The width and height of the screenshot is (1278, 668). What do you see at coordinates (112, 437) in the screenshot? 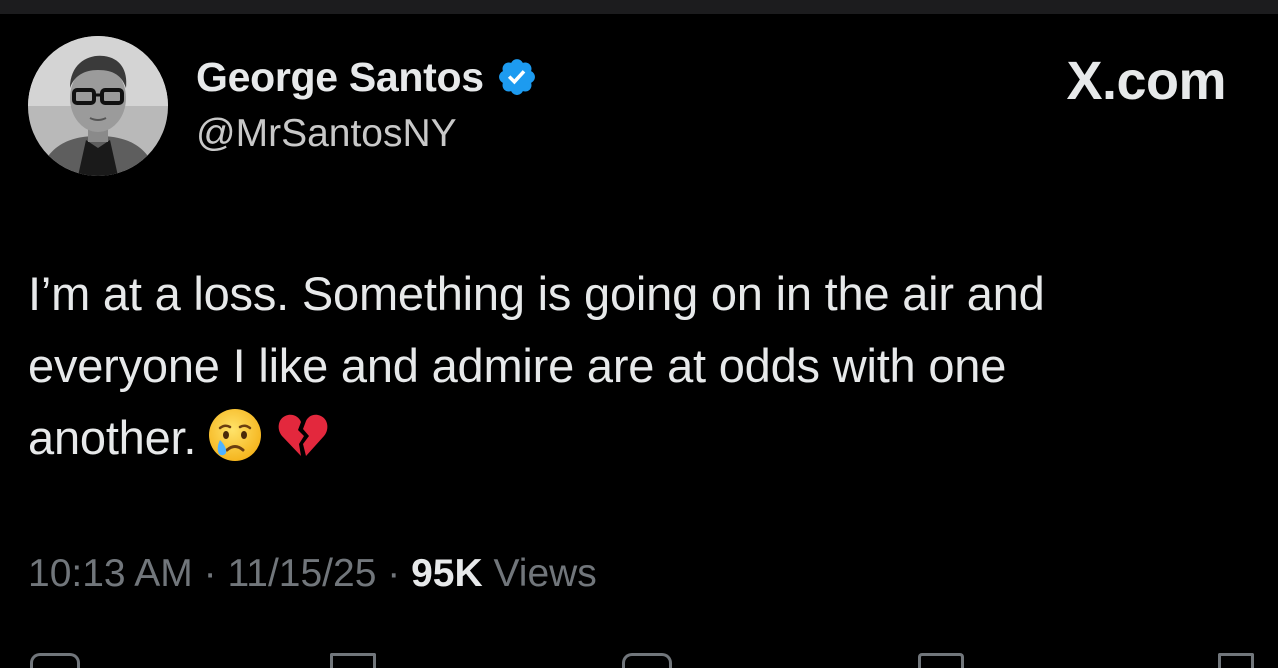
I see `tweet-line-3-text: another.` at bounding box center [112, 437].